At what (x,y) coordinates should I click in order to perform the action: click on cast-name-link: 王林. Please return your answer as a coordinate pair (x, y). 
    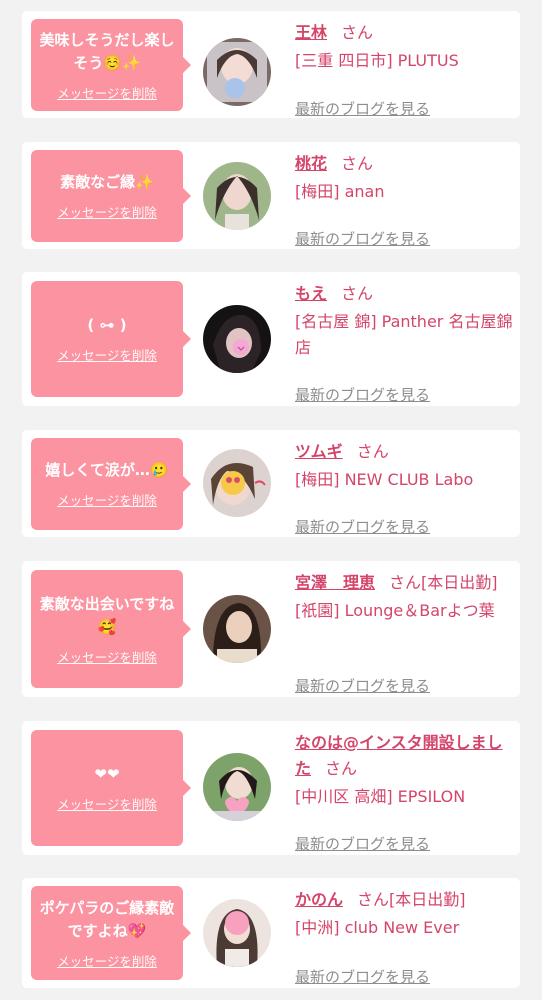
    Looking at the image, I should click on (311, 32).